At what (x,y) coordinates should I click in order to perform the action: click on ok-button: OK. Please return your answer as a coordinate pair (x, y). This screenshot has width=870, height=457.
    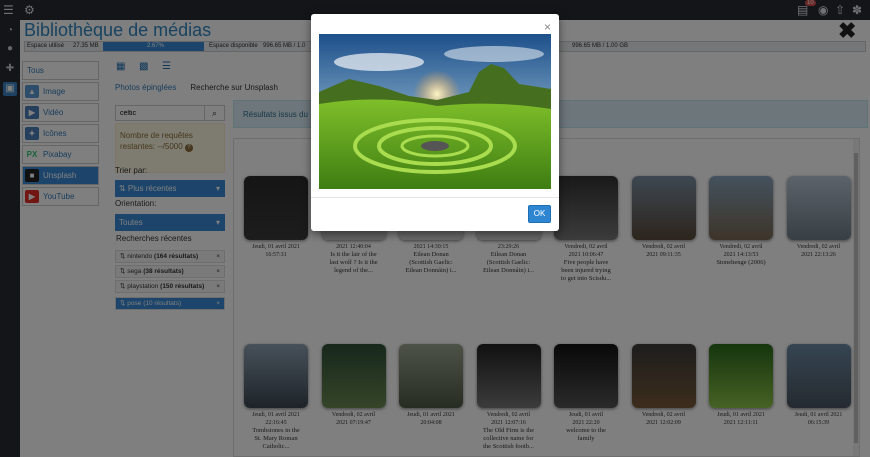
    Looking at the image, I should click on (539, 214).